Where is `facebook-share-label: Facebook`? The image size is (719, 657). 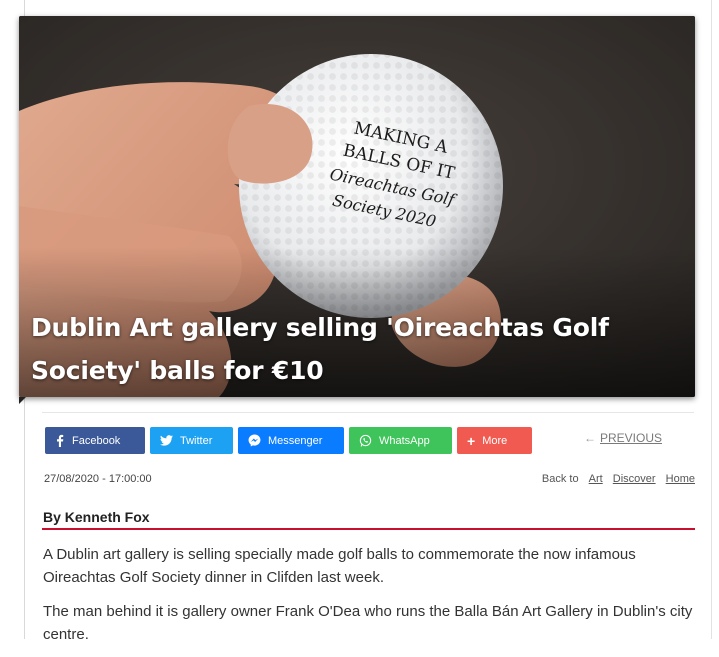 facebook-share-label: Facebook is located at coordinates (96, 440).